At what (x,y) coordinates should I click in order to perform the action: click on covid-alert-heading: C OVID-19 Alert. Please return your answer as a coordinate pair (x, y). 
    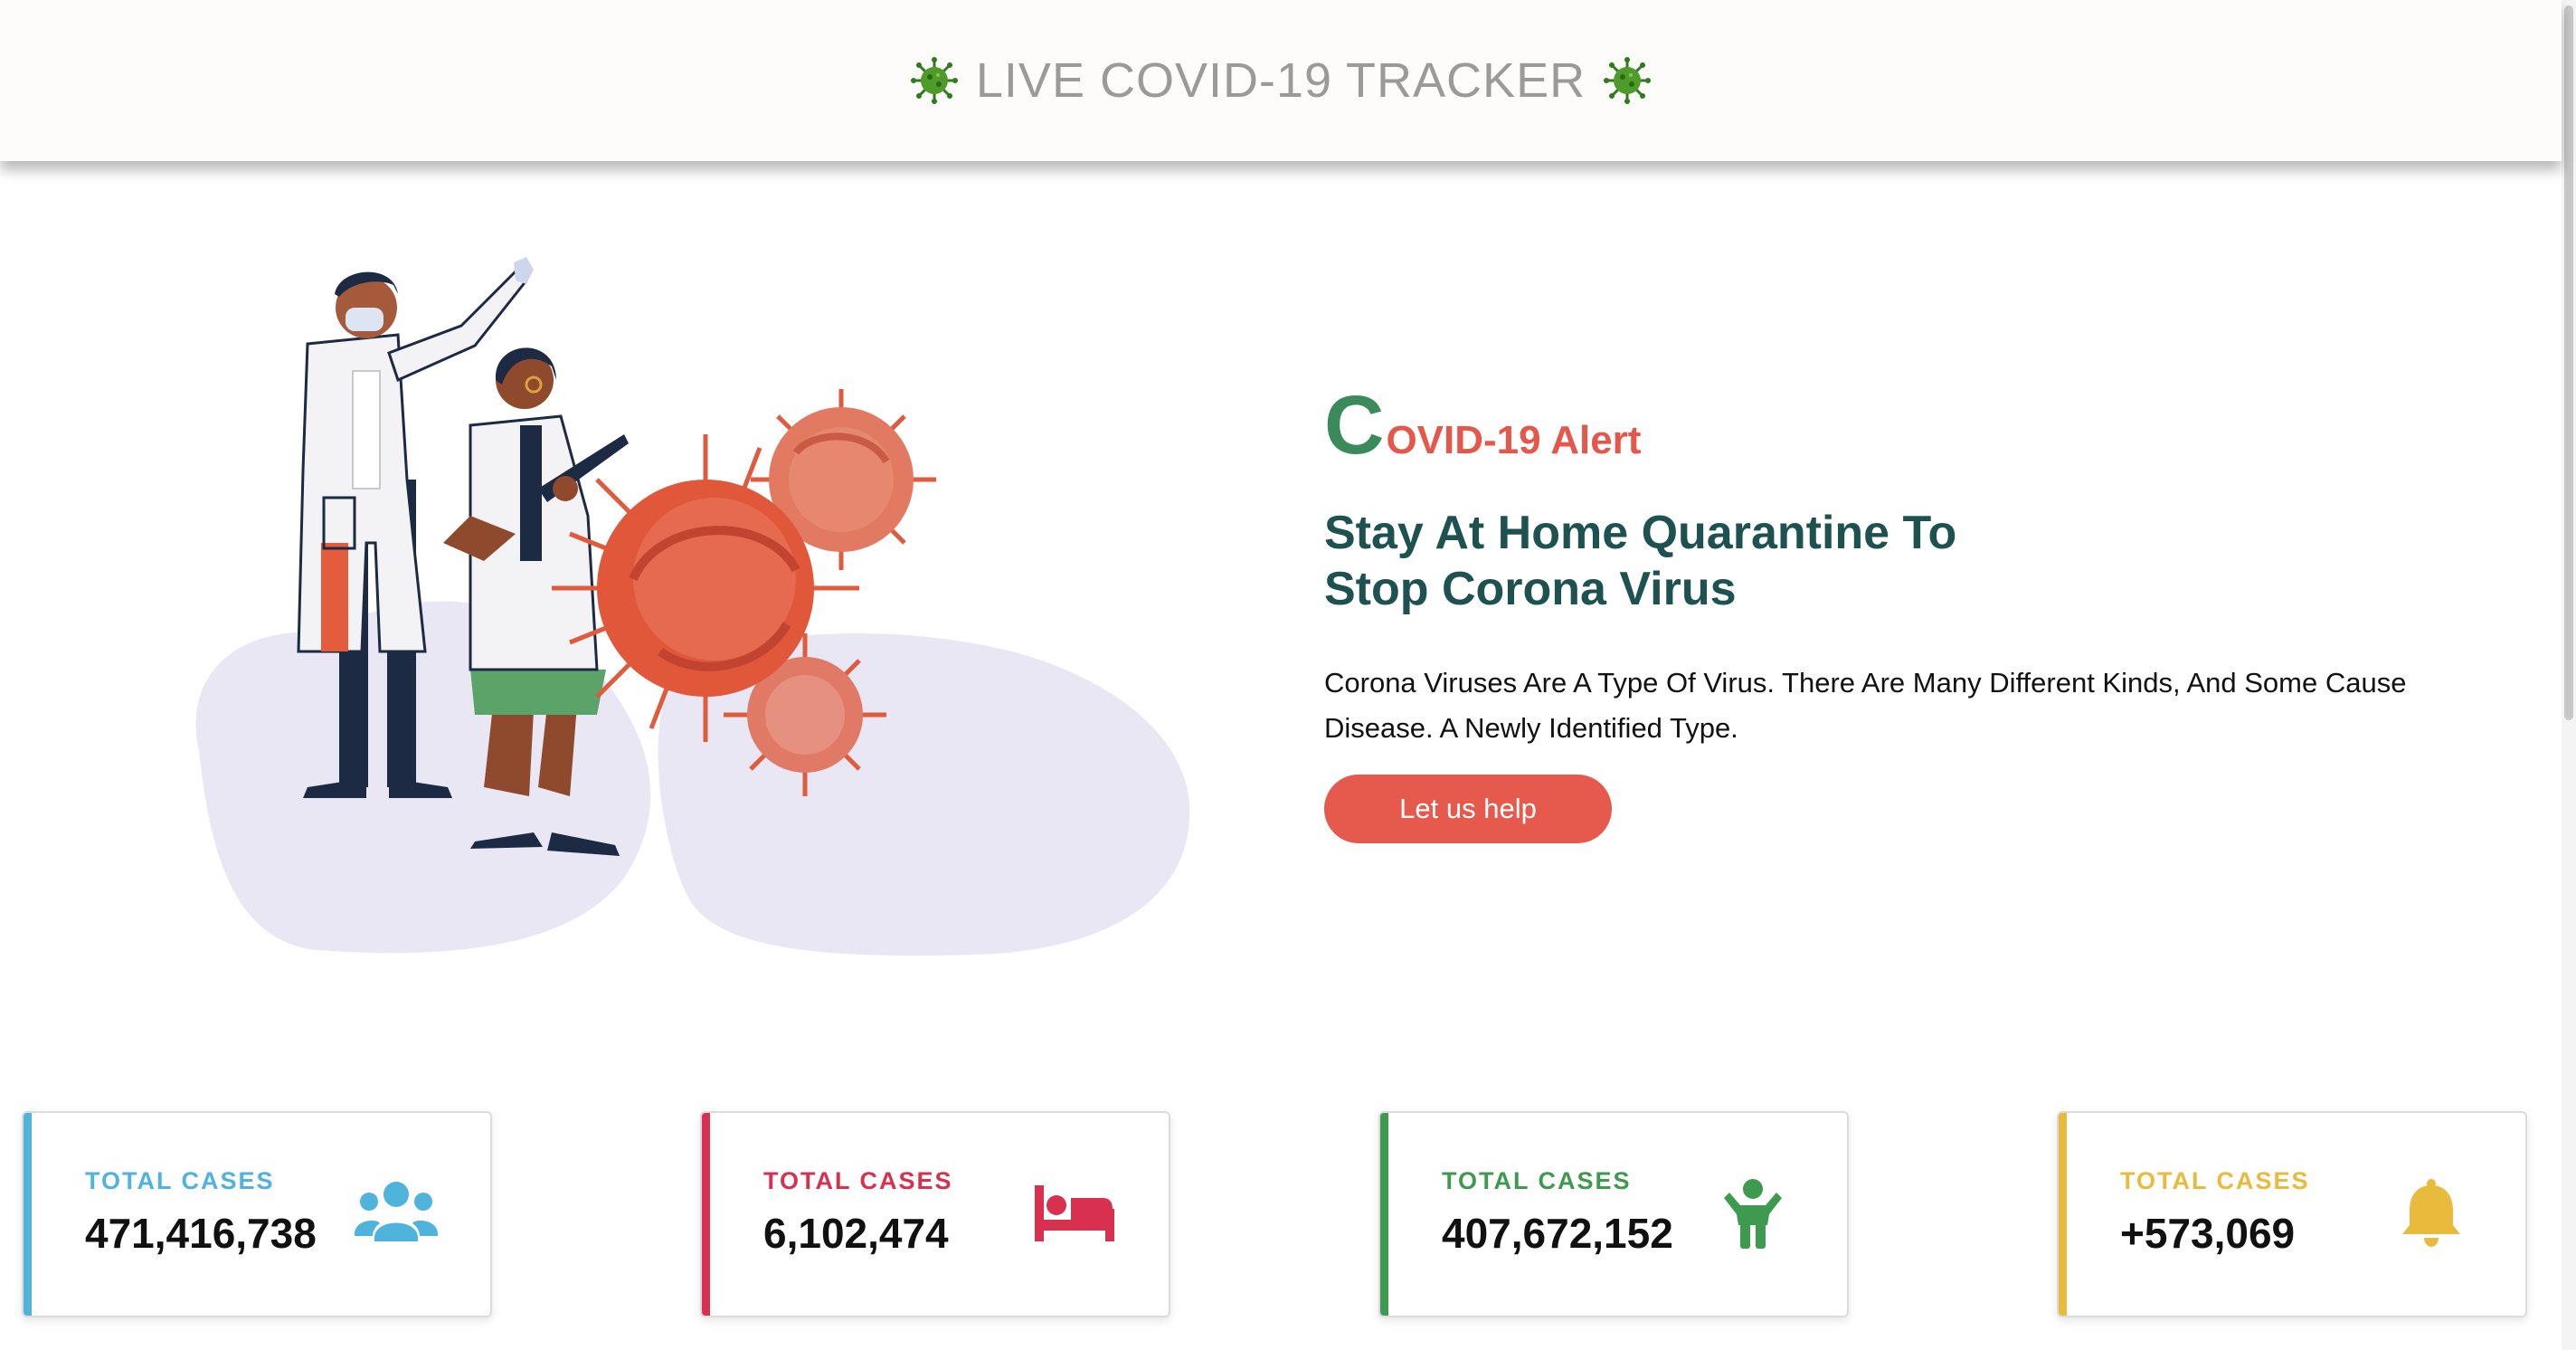
    Looking at the image, I should click on (1867, 426).